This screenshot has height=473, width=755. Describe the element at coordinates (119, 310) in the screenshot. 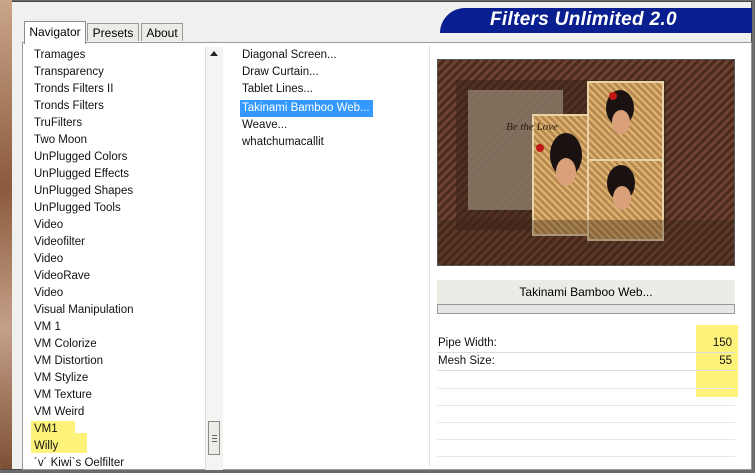

I see `category-item: Visual Manipulation` at that location.